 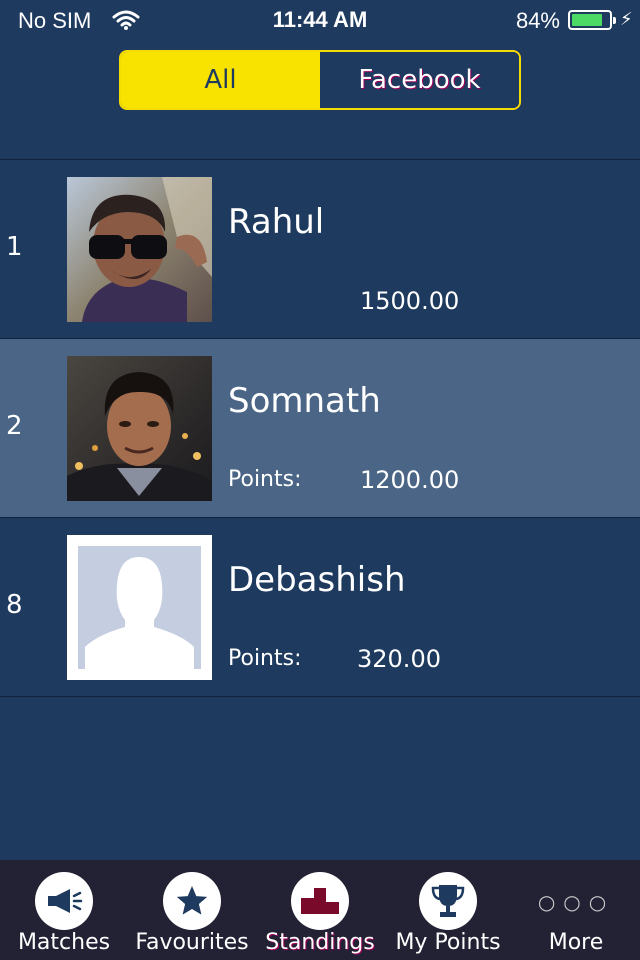 I want to click on tab-standings: Standings, so click(x=320, y=910).